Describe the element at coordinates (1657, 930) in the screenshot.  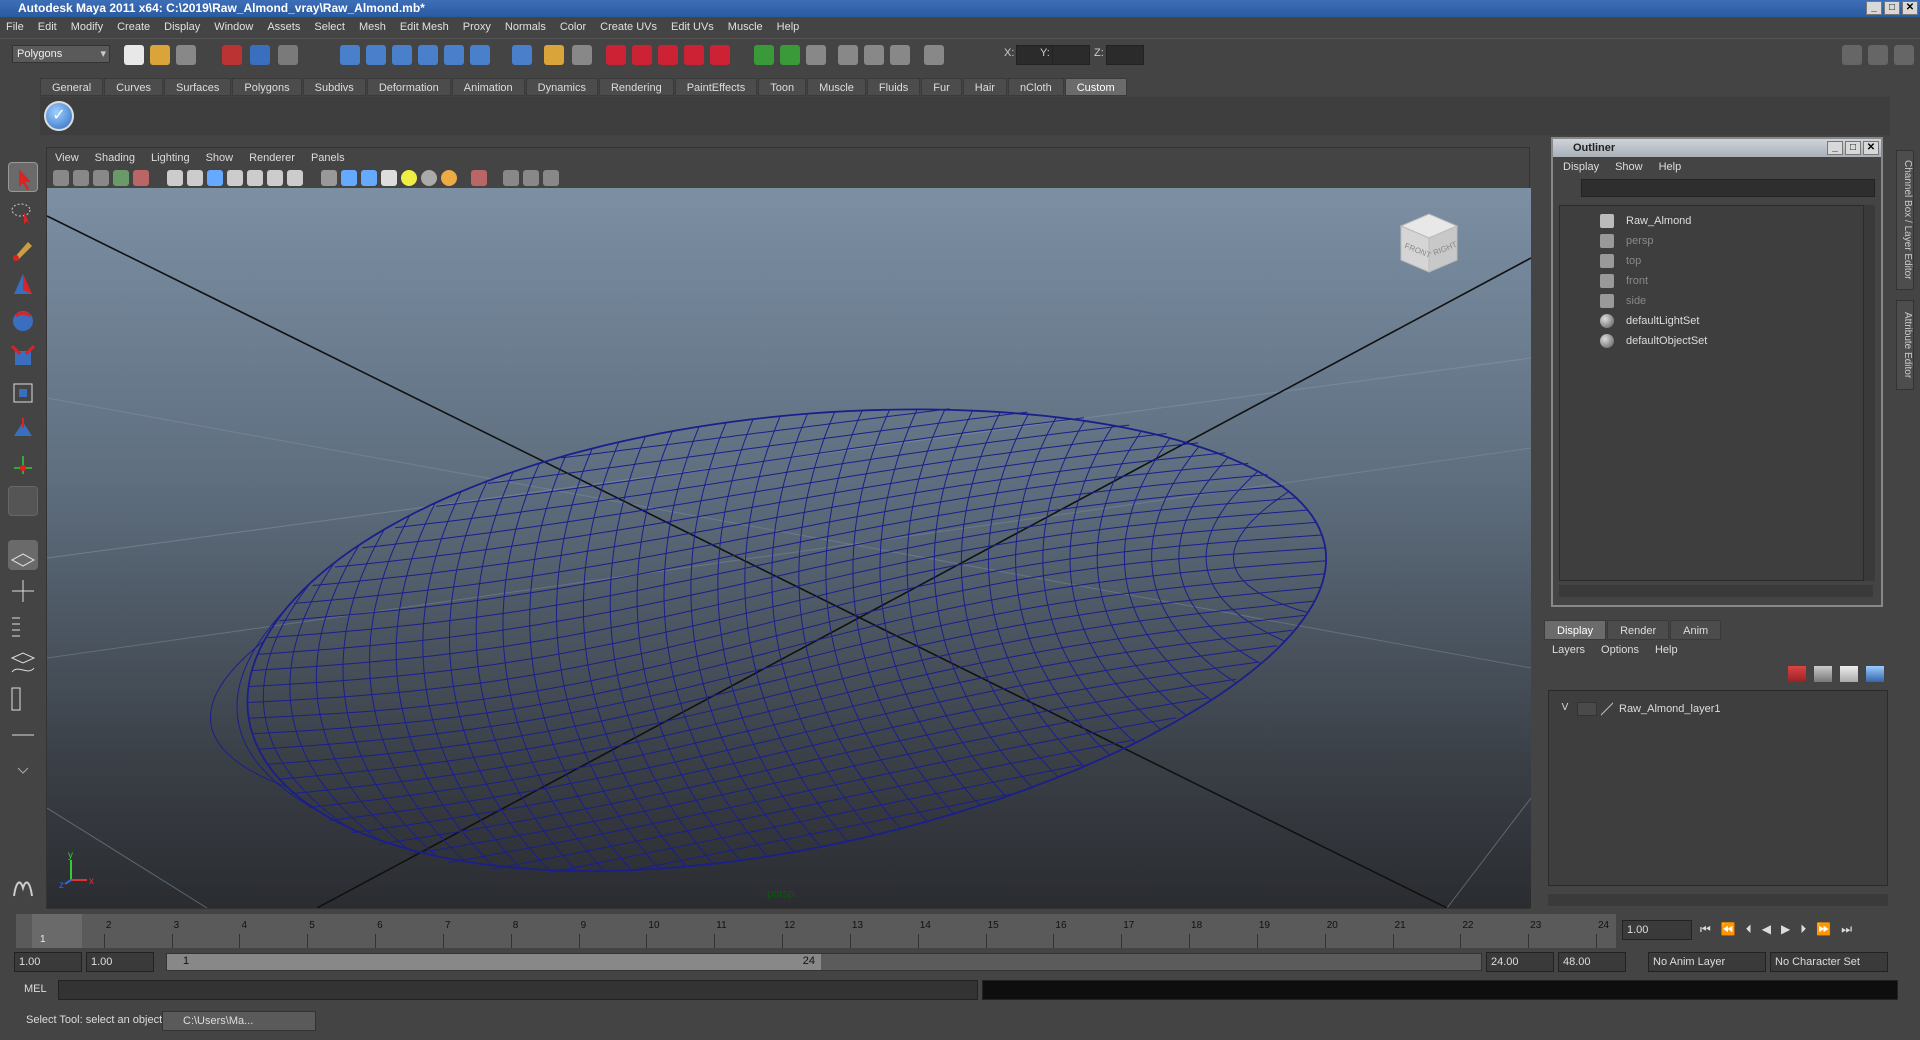
I see `current-frame-field: 1.00` at that location.